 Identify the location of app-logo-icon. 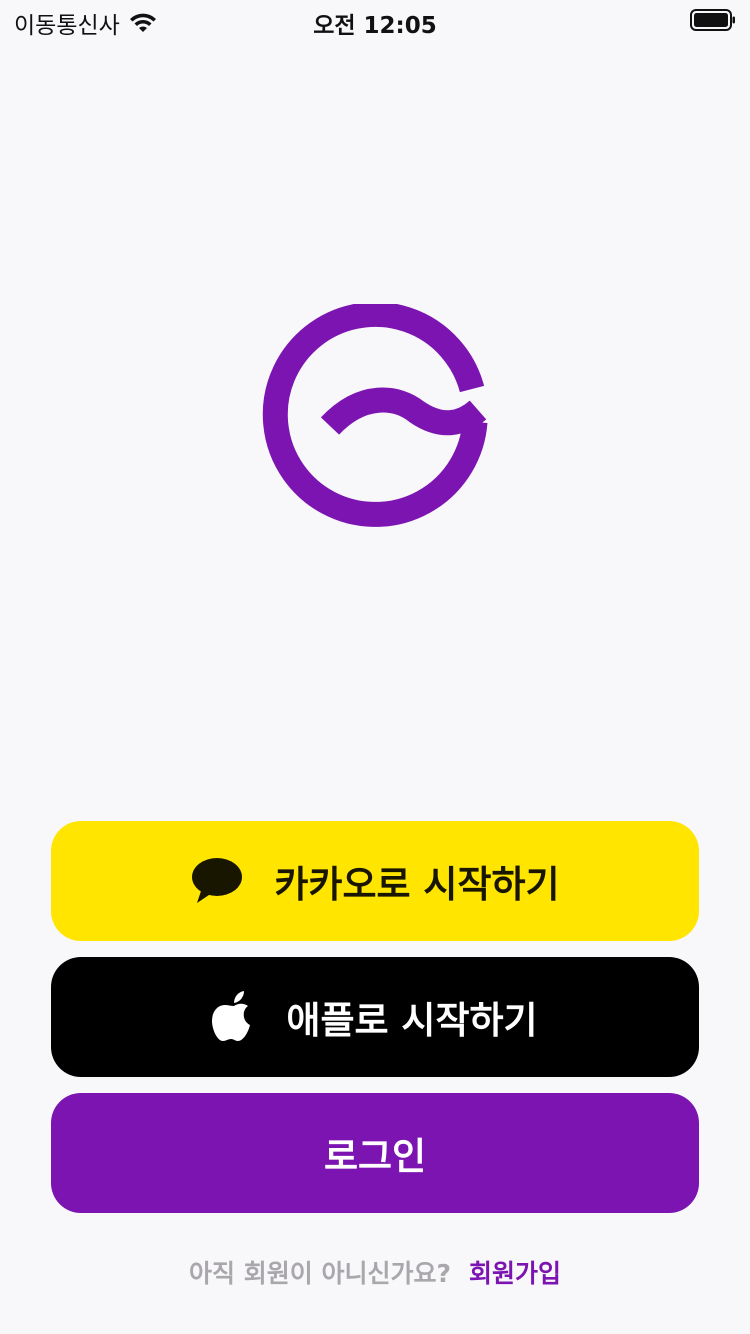
(376, 416).